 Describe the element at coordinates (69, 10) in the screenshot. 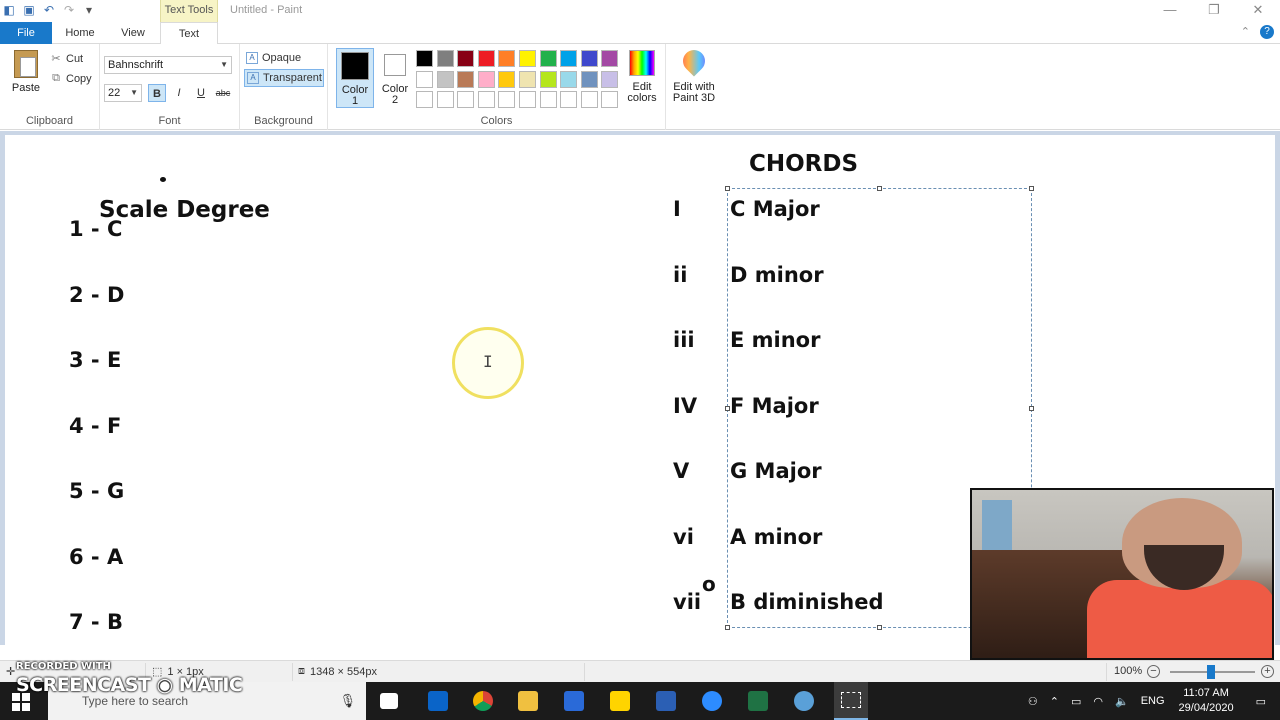

I see `redo-icon: ↷` at that location.